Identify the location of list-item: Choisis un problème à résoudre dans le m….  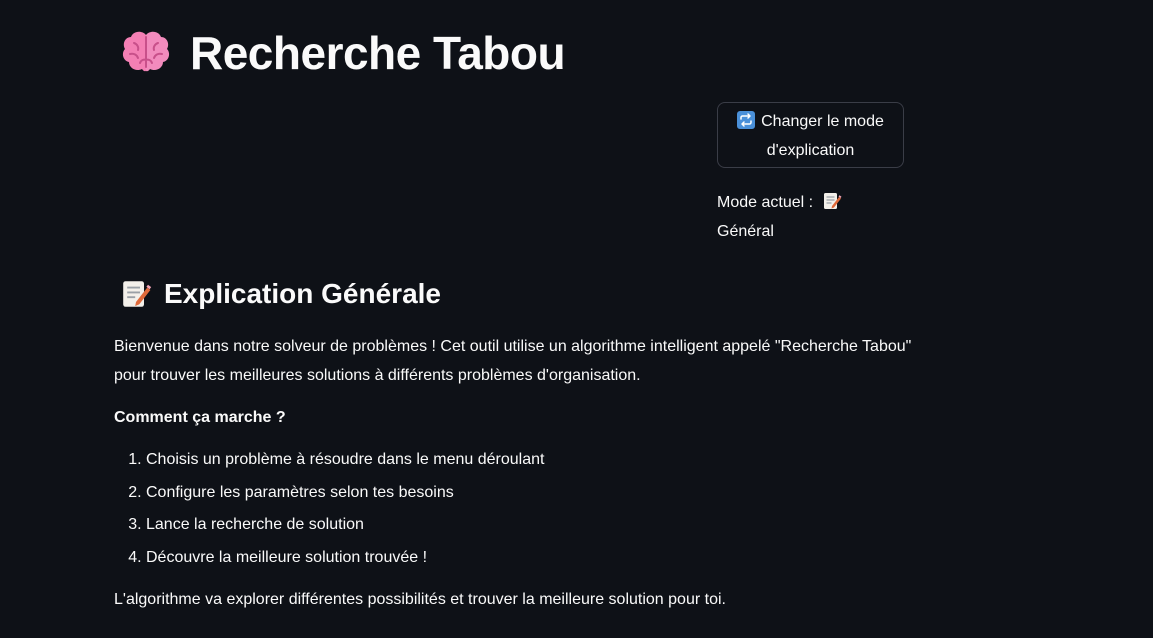
(530, 460).